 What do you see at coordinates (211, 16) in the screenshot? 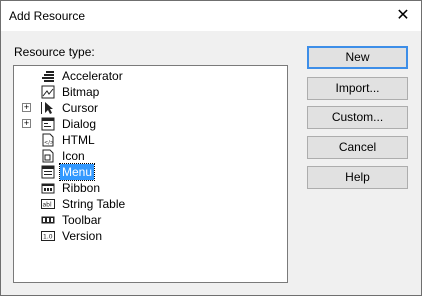
I see `title-bar: Add Resource ✕` at bounding box center [211, 16].